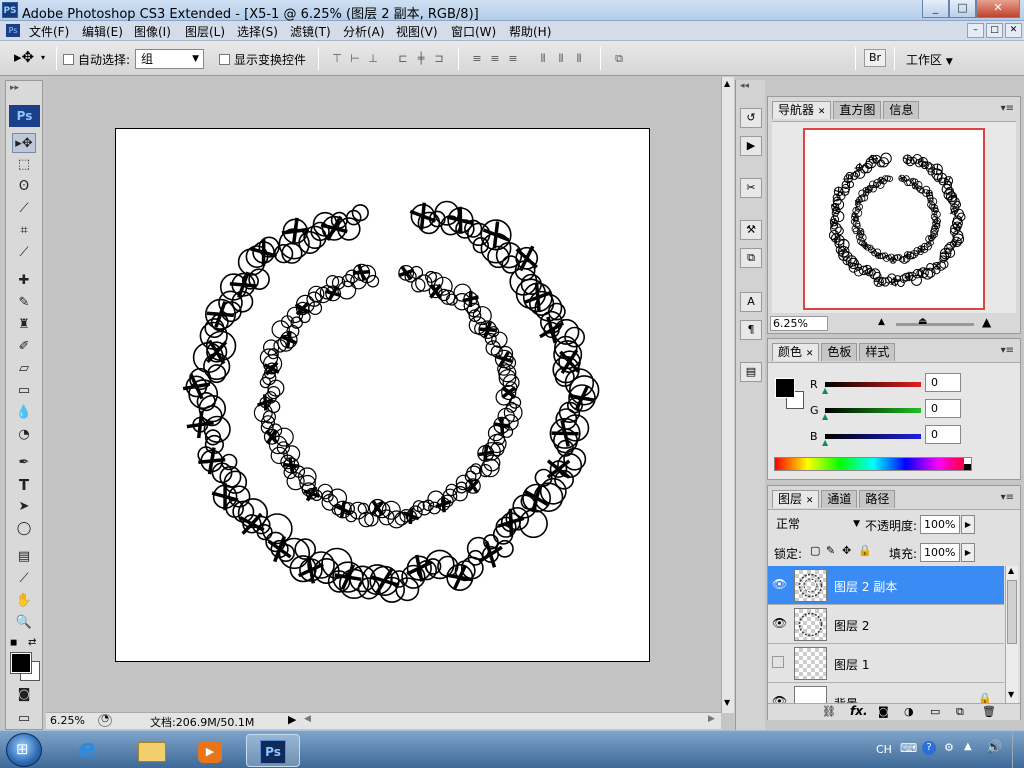  I want to click on auto-select-dropdown: 组 ▼, so click(169, 59).